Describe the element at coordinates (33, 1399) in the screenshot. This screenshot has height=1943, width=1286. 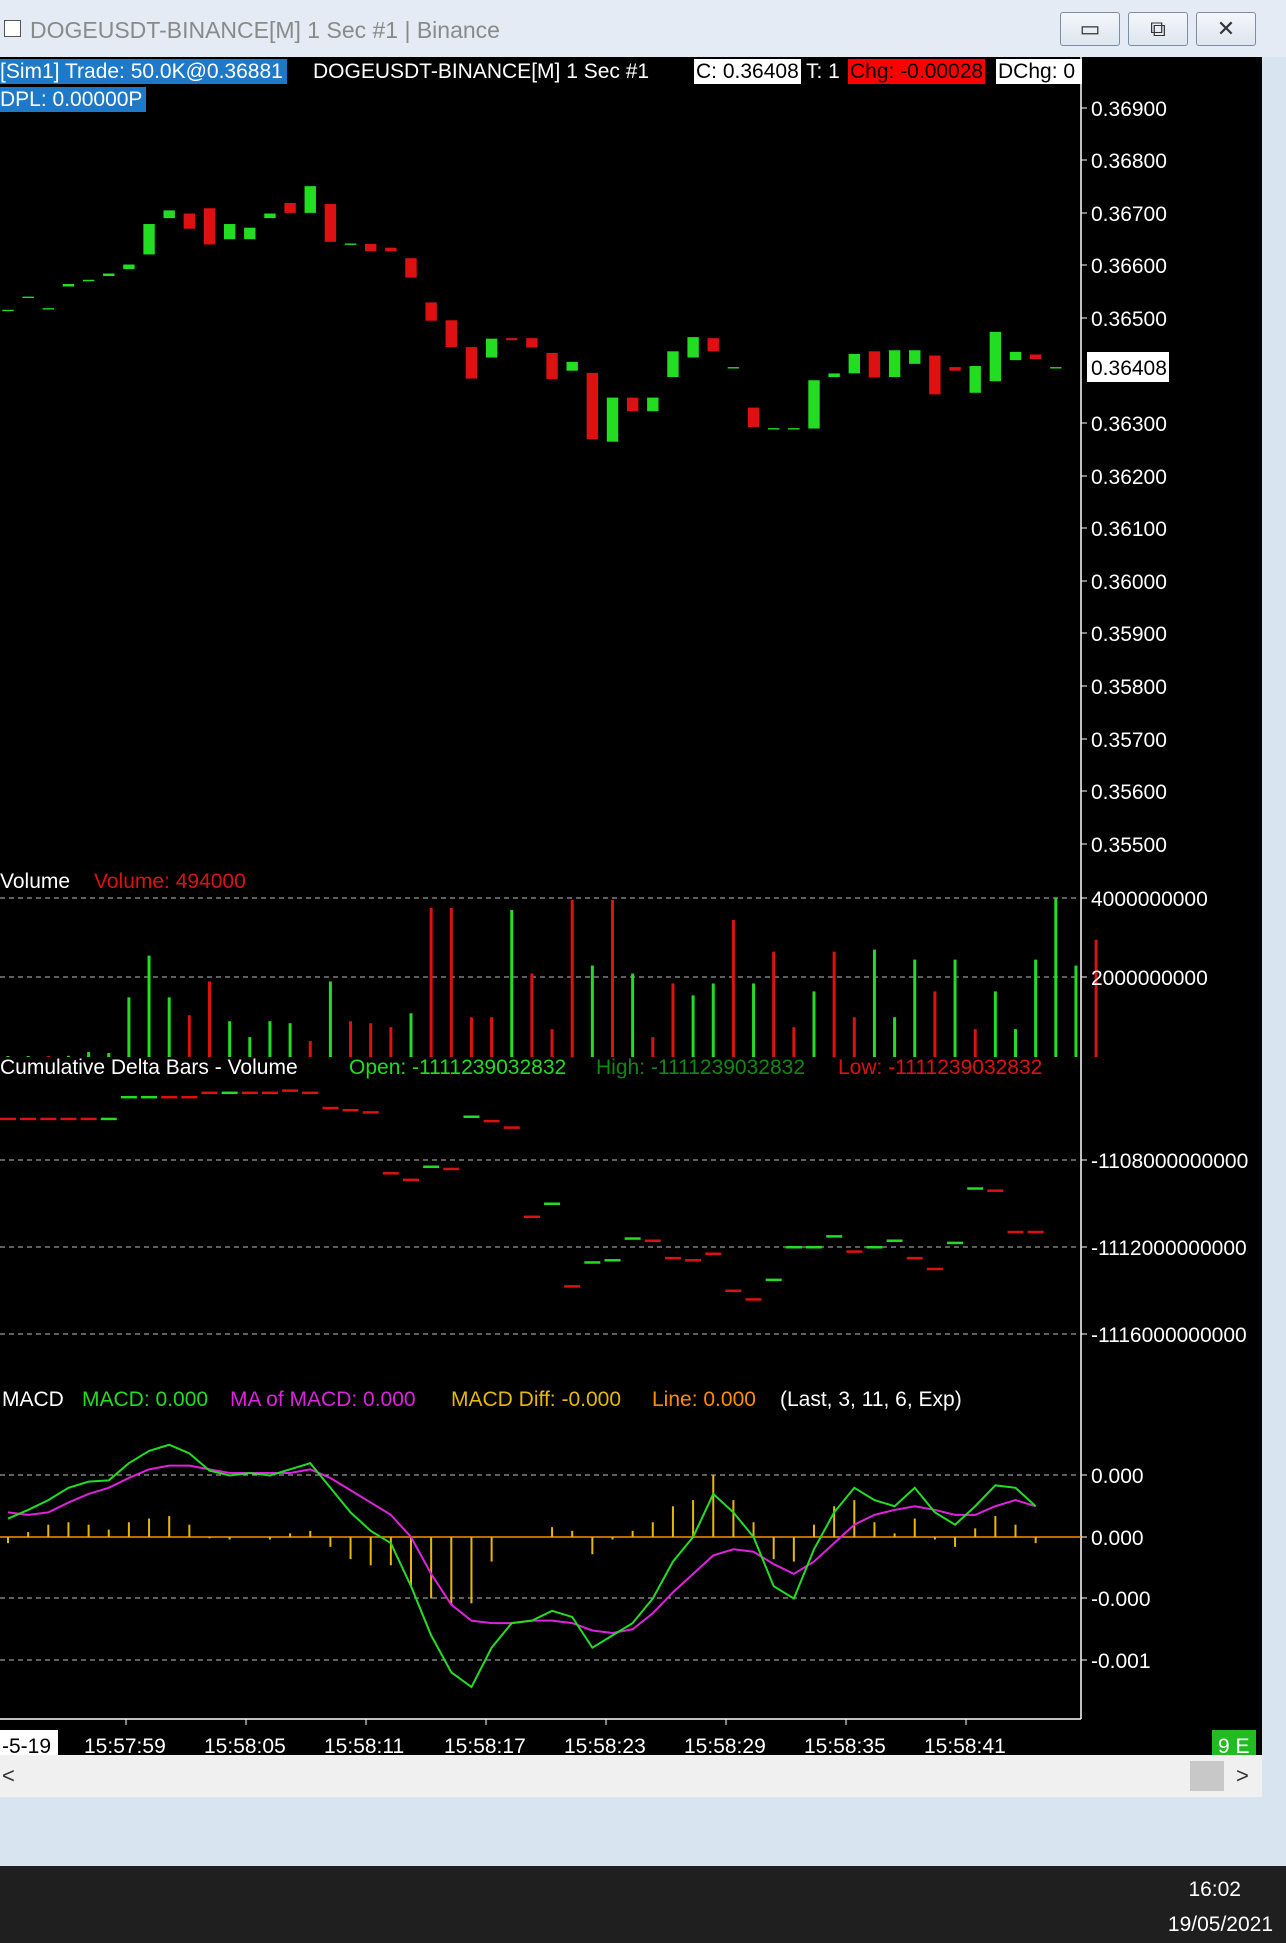
I see `macd-panel-title: MACD` at that location.